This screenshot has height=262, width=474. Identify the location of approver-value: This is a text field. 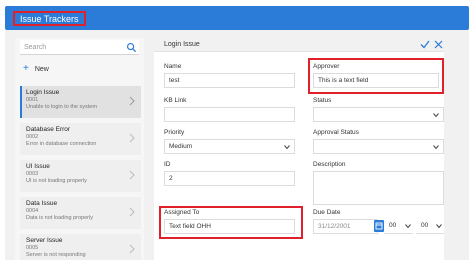
(343, 80).